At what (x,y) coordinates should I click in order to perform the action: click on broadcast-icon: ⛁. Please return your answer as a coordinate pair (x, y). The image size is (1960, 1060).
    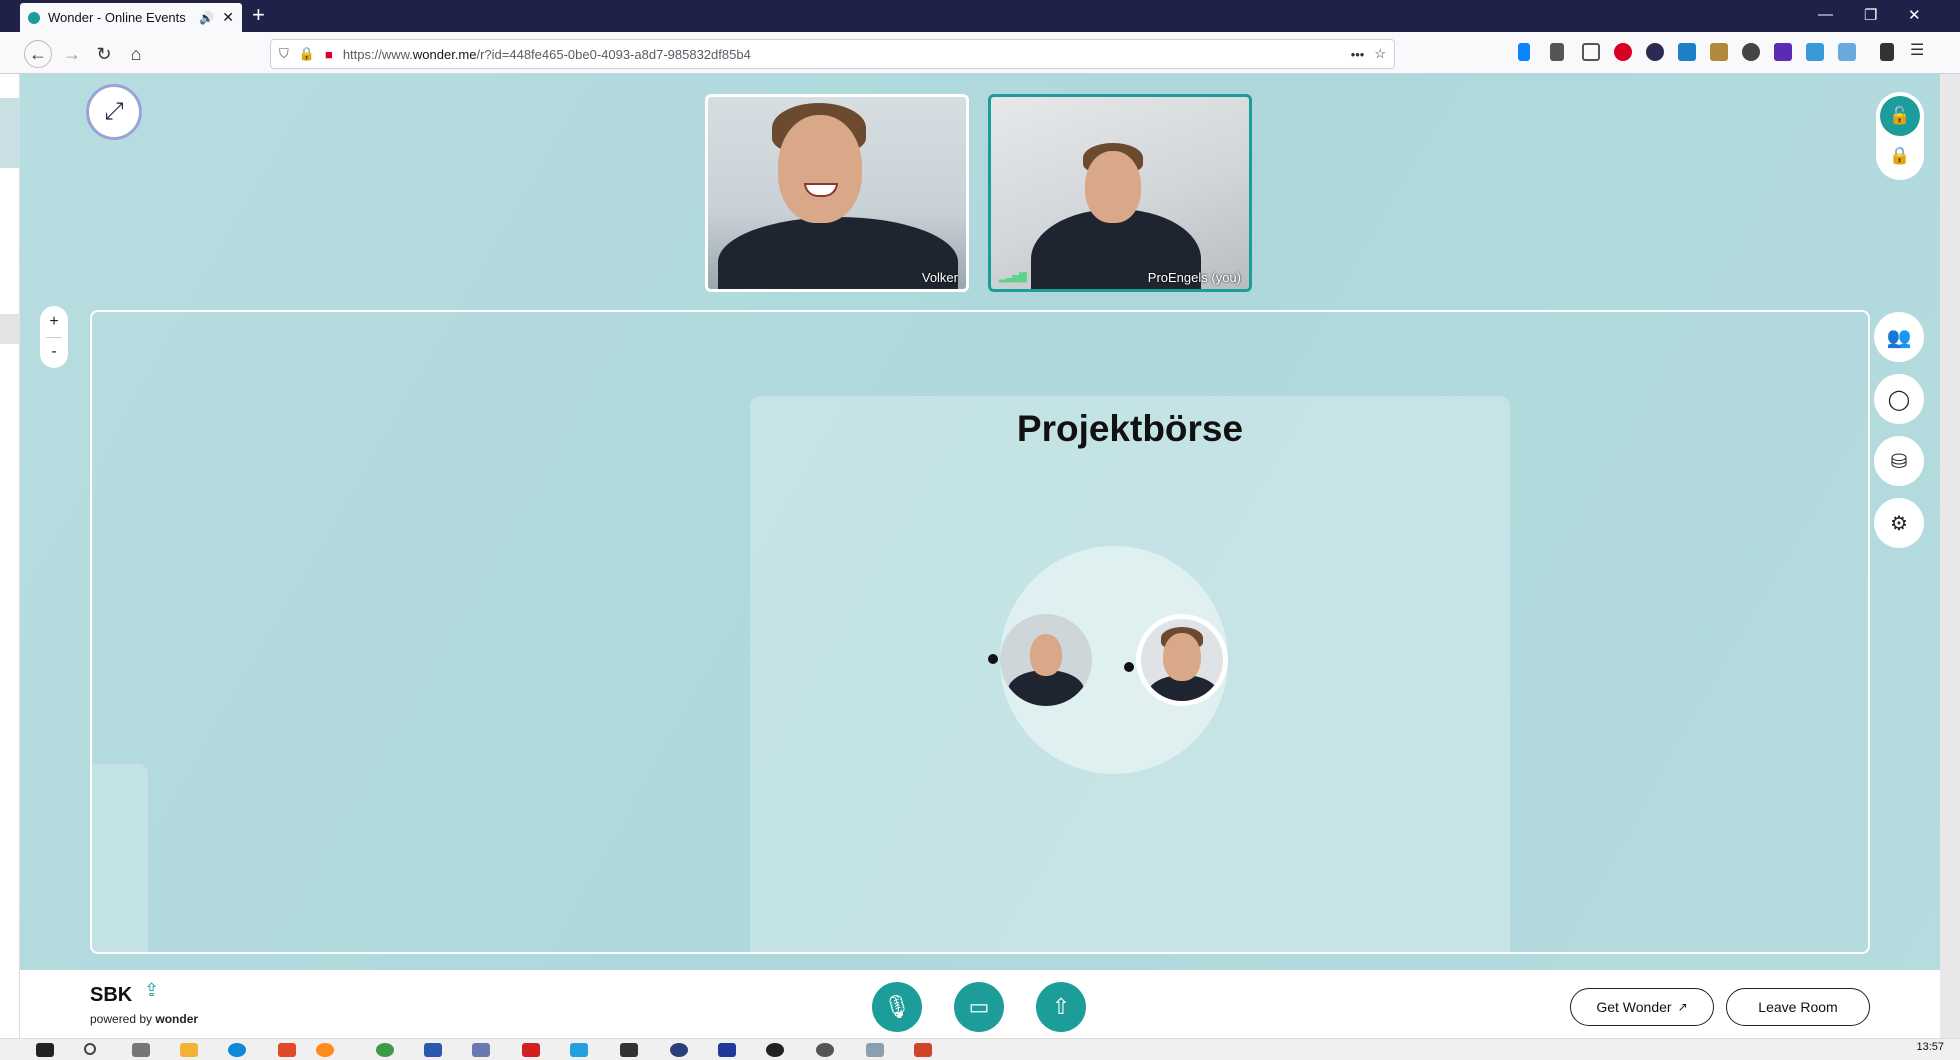
    Looking at the image, I should click on (1899, 461).